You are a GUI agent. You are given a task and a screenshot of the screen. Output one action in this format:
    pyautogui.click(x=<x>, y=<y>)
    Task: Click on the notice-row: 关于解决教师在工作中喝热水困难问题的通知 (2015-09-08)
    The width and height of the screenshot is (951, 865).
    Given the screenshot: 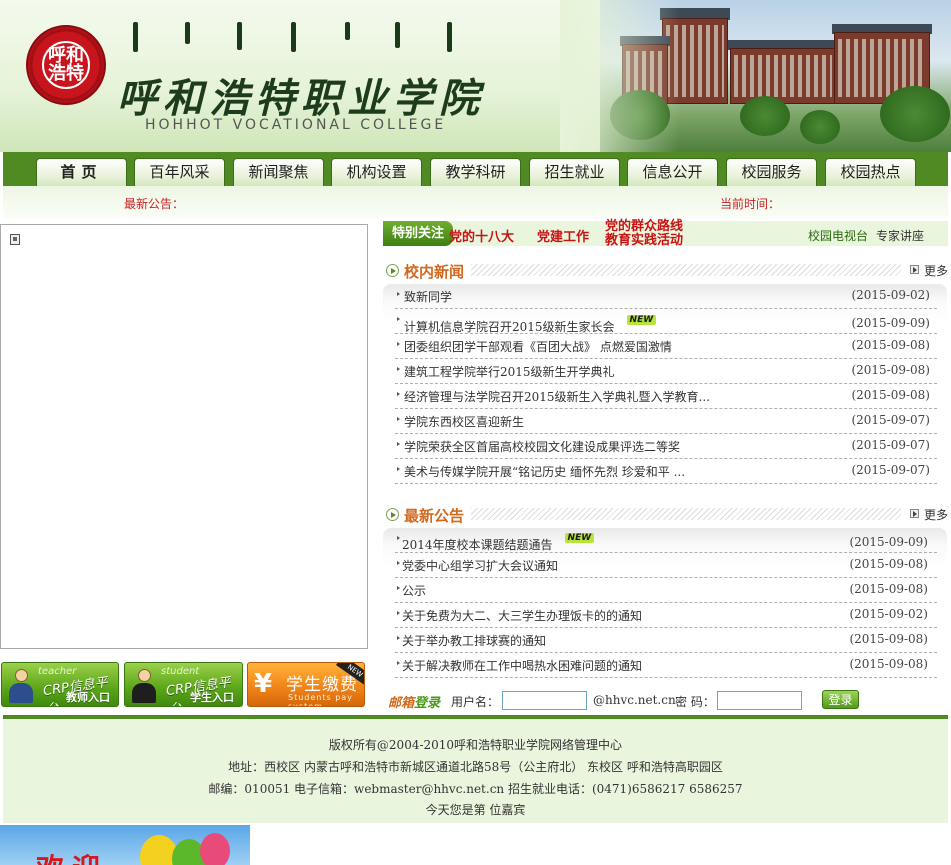 What is the action you would take?
    pyautogui.click(x=666, y=665)
    